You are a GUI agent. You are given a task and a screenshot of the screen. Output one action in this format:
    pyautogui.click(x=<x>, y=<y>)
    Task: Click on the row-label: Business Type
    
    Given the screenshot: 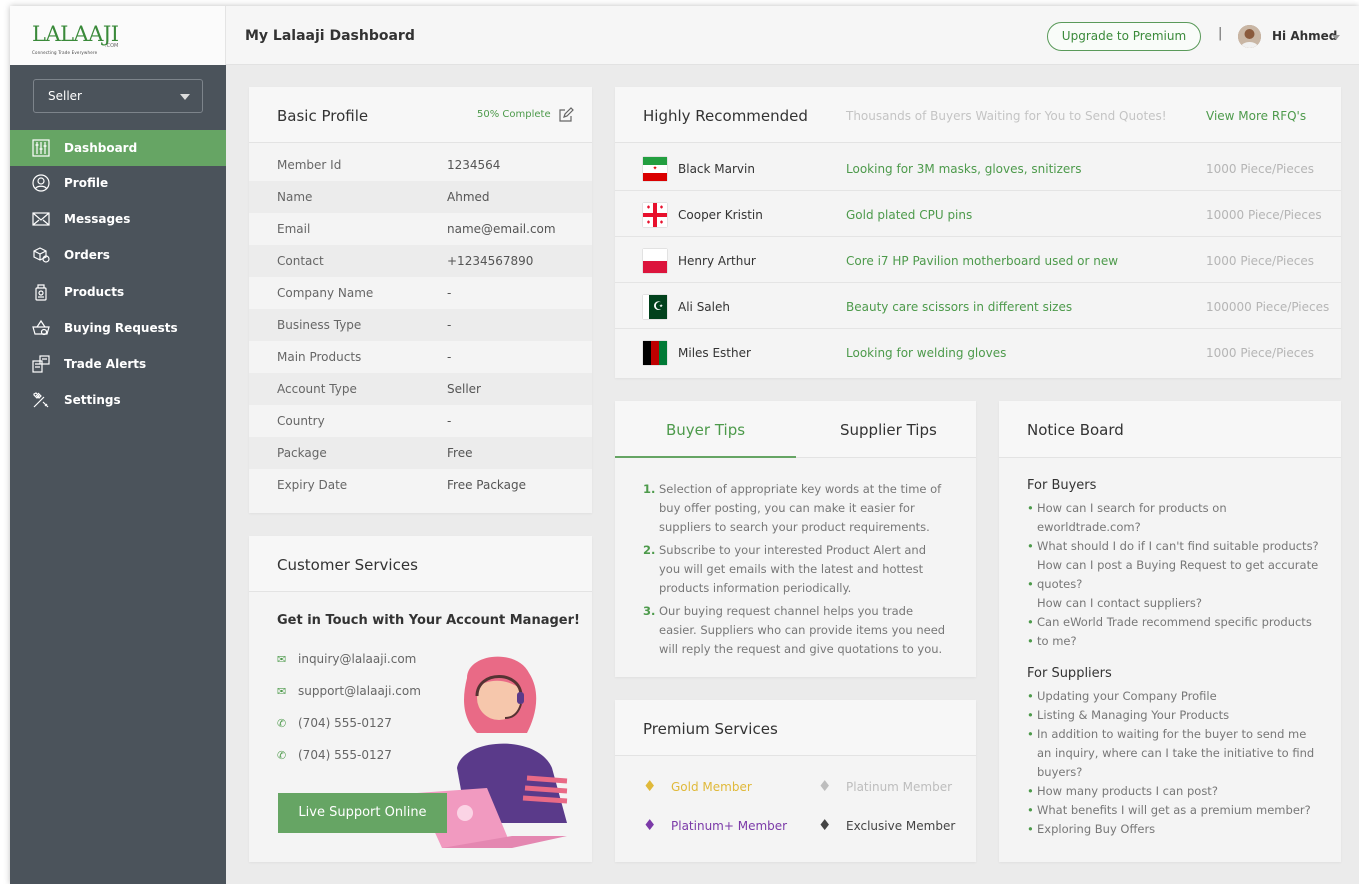 What is the action you would take?
    pyautogui.click(x=319, y=325)
    